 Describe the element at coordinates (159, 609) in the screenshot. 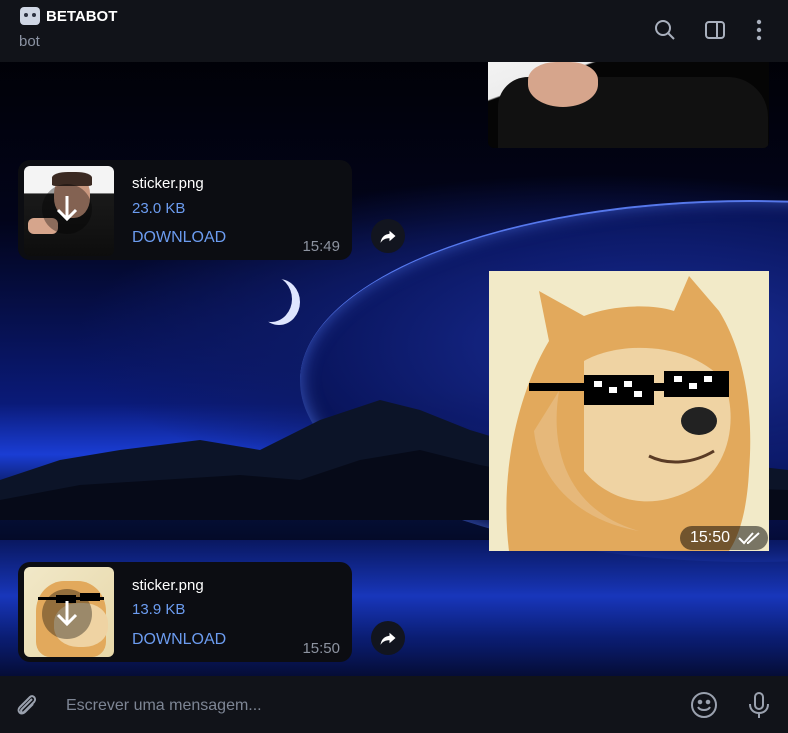

I see `file-size: 13.9 KB` at that location.